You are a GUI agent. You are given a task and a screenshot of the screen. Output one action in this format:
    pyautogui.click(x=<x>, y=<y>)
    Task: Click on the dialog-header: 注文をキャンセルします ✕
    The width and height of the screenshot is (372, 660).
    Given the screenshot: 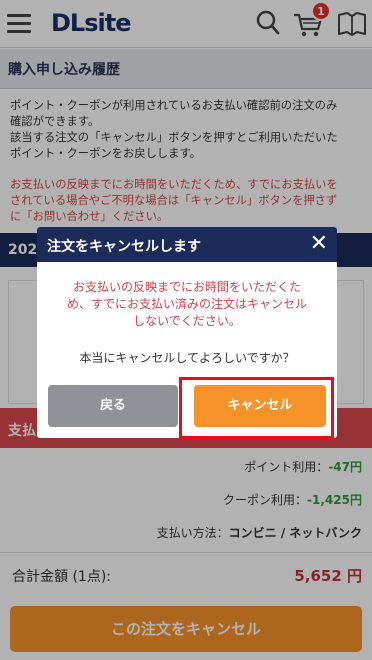 What is the action you would take?
    pyautogui.click(x=187, y=244)
    